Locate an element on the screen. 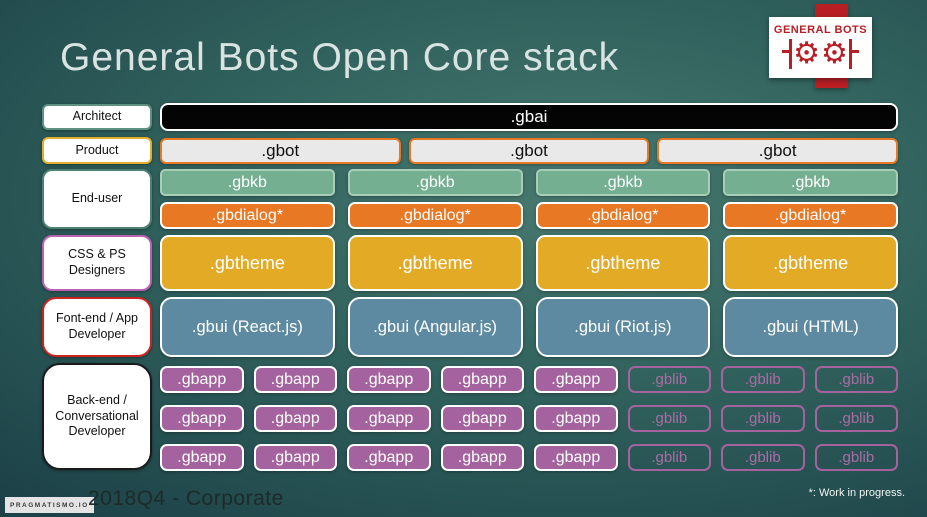  row-gbai: .gbai is located at coordinates (529, 117).